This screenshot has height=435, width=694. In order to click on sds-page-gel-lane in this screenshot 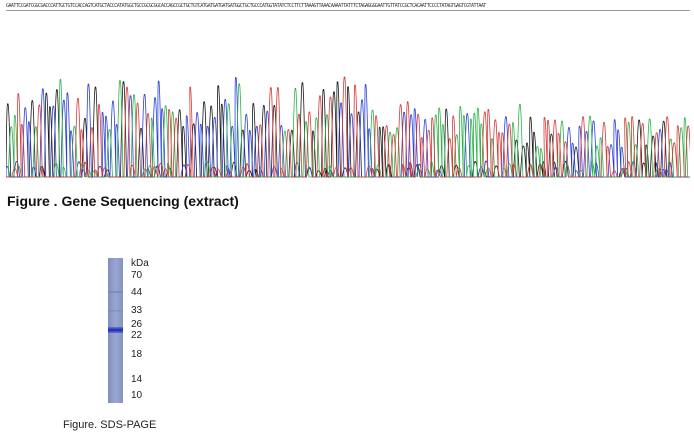, I will do `click(115, 330)`.